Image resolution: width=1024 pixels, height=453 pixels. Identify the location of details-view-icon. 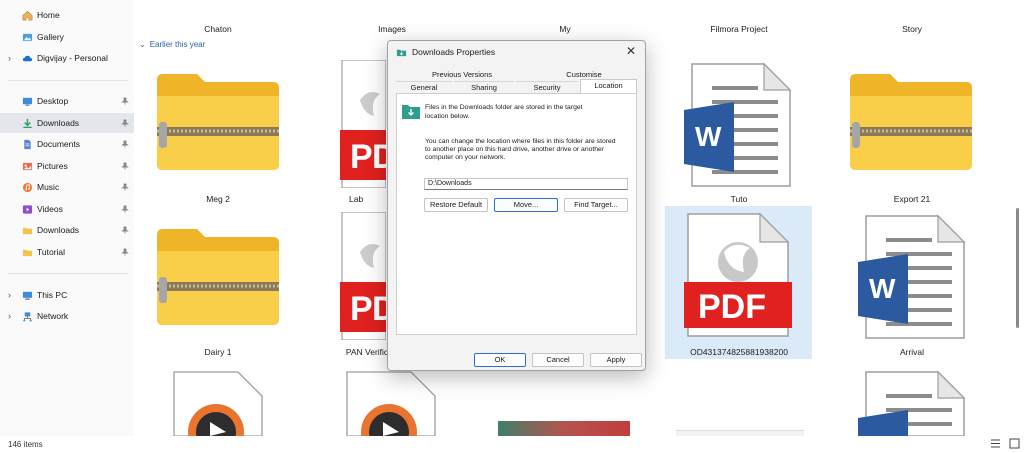
(995, 443).